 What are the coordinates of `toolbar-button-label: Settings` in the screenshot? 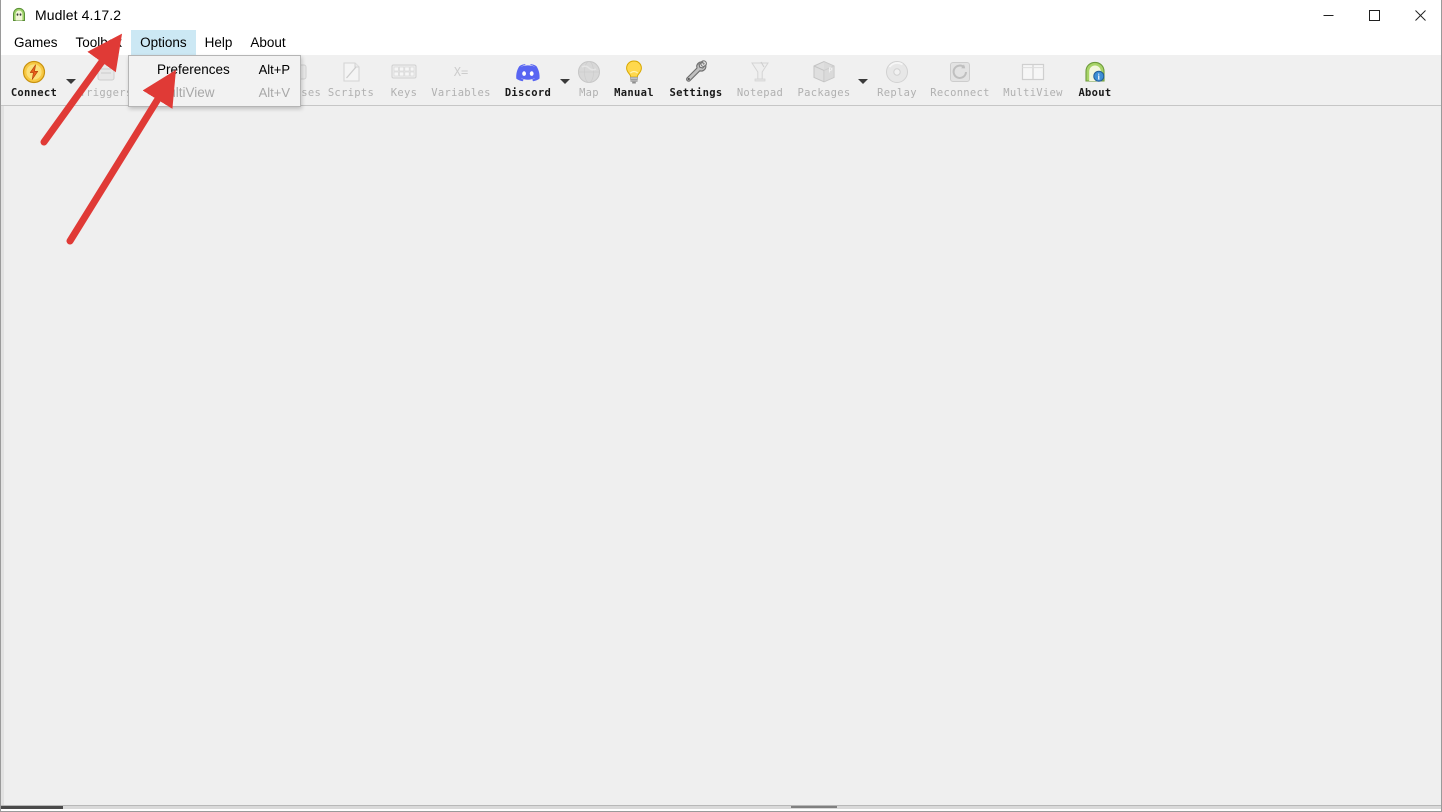 It's located at (696, 93).